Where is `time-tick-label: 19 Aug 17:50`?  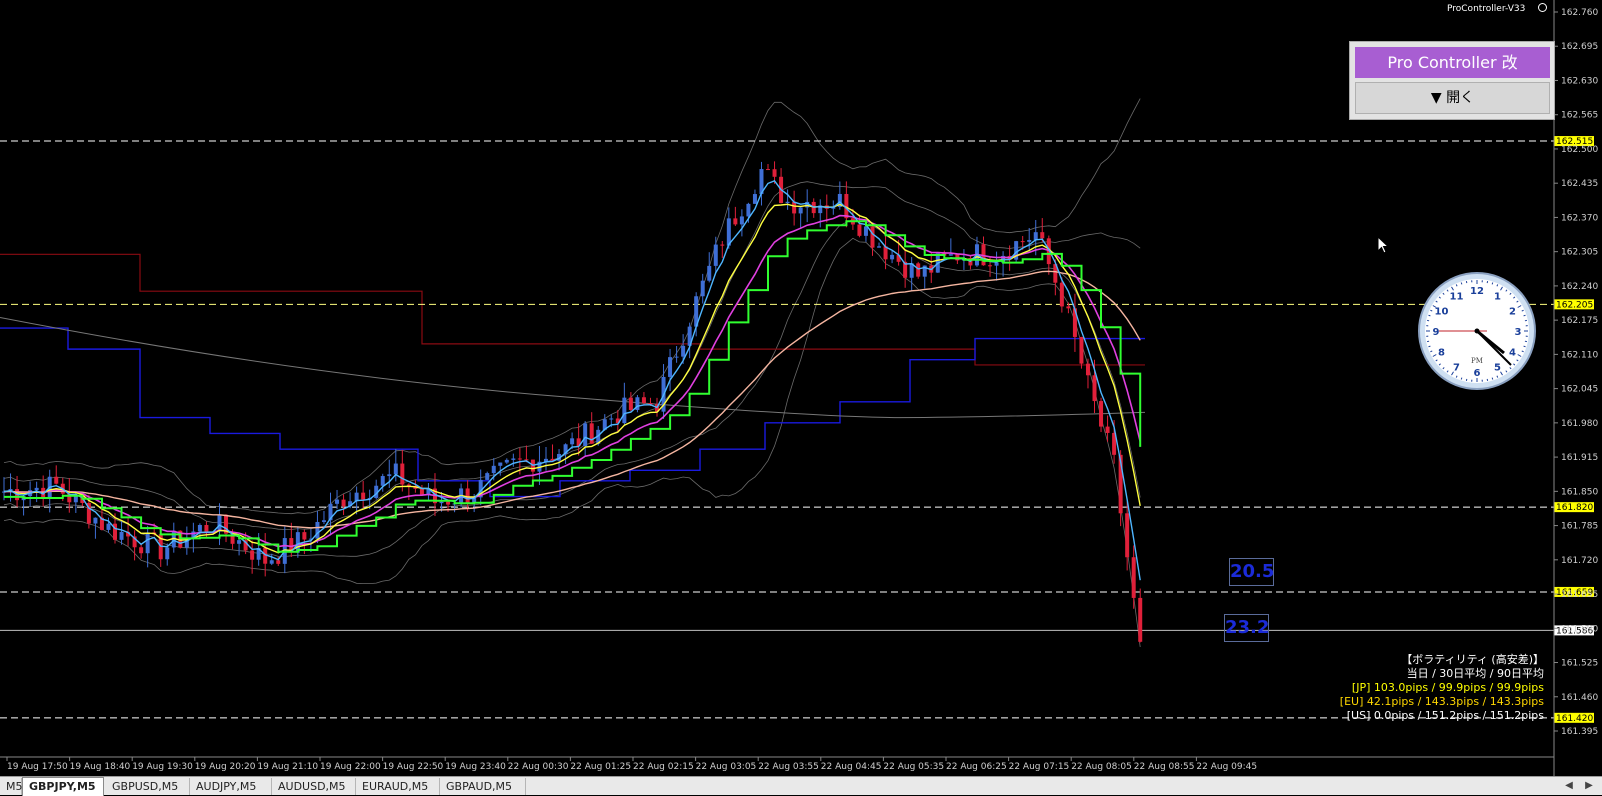
time-tick-label: 19 Aug 17:50 is located at coordinates (37, 767).